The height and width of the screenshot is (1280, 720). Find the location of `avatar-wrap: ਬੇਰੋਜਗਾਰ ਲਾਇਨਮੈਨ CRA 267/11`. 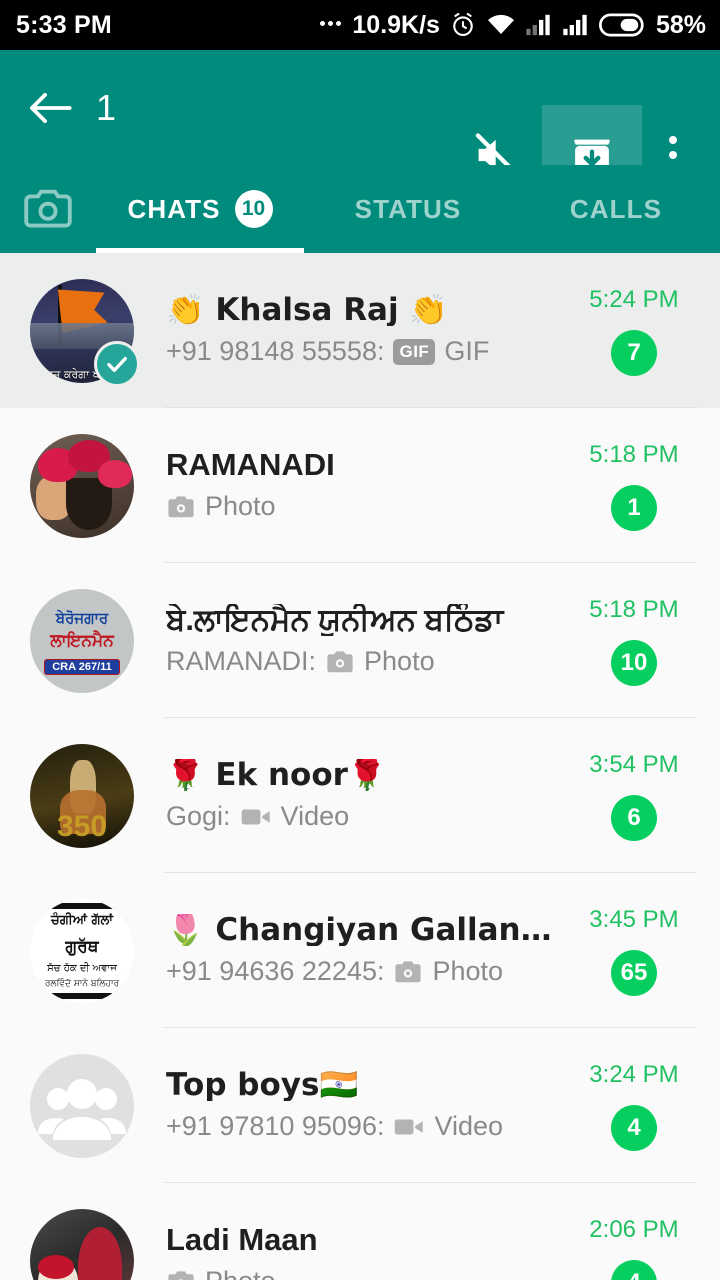

avatar-wrap: ਬੇਰੋਜਗਾਰ ਲਾਇਨਮੈਨ CRA 267/11 is located at coordinates (82, 640).